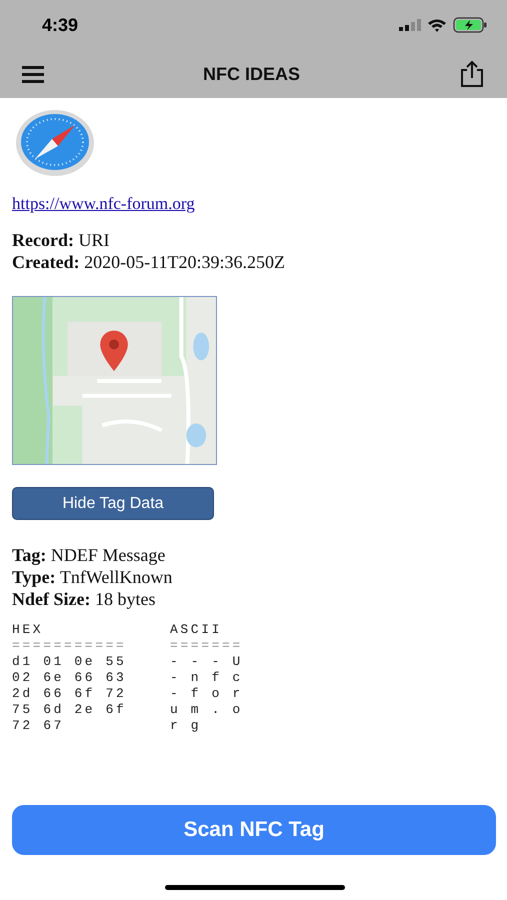 The width and height of the screenshot is (507, 900). I want to click on status-time: 4:39, so click(60, 25).